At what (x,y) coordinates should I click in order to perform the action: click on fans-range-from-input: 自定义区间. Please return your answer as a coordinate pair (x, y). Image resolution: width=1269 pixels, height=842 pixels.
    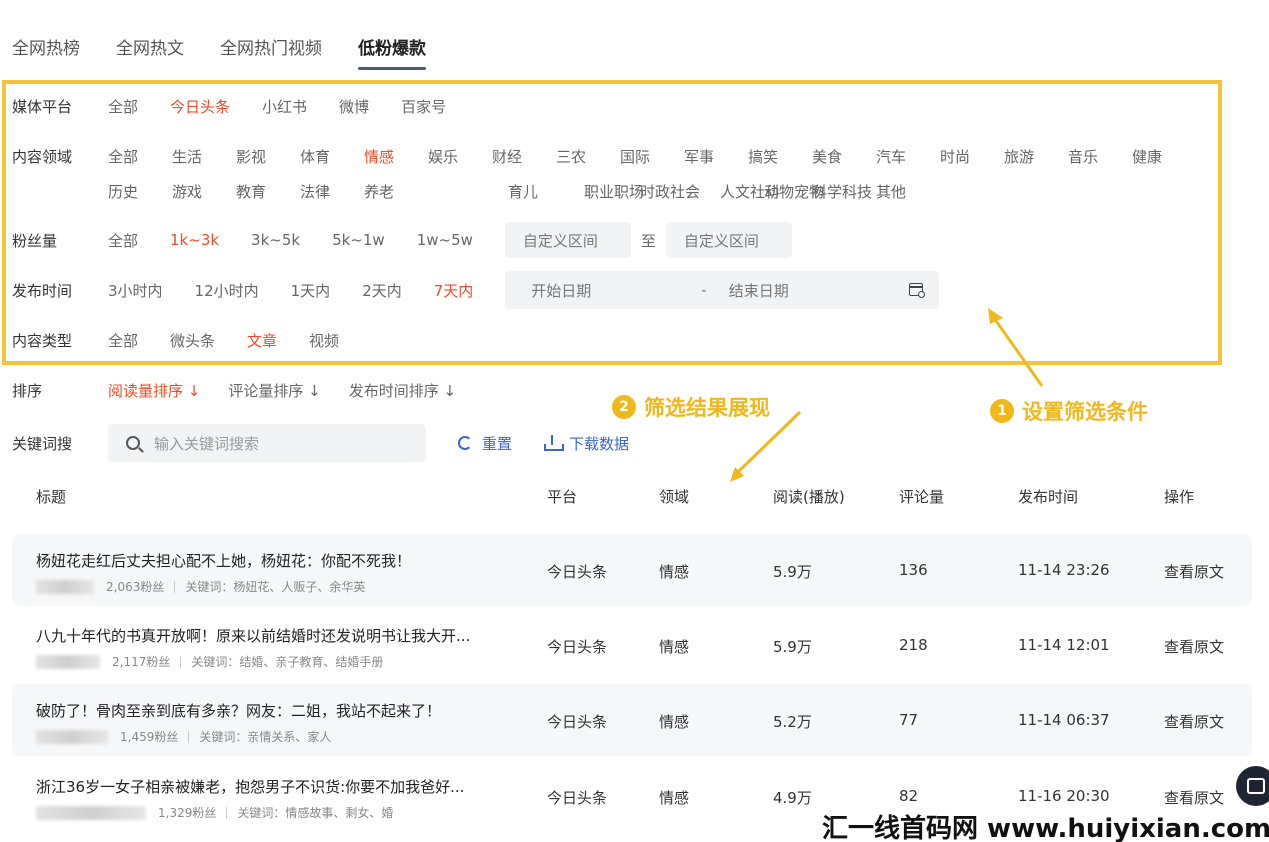
    Looking at the image, I should click on (567, 240).